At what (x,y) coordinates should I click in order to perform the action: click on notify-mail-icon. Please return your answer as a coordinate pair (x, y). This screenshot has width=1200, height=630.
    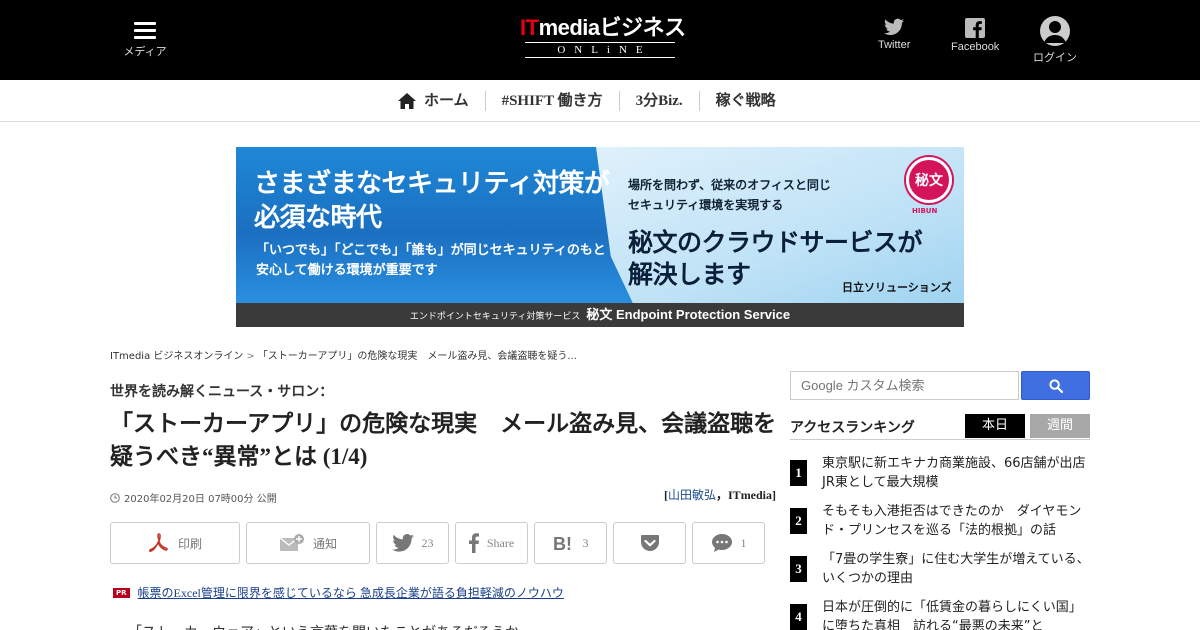
    Looking at the image, I should click on (291, 542).